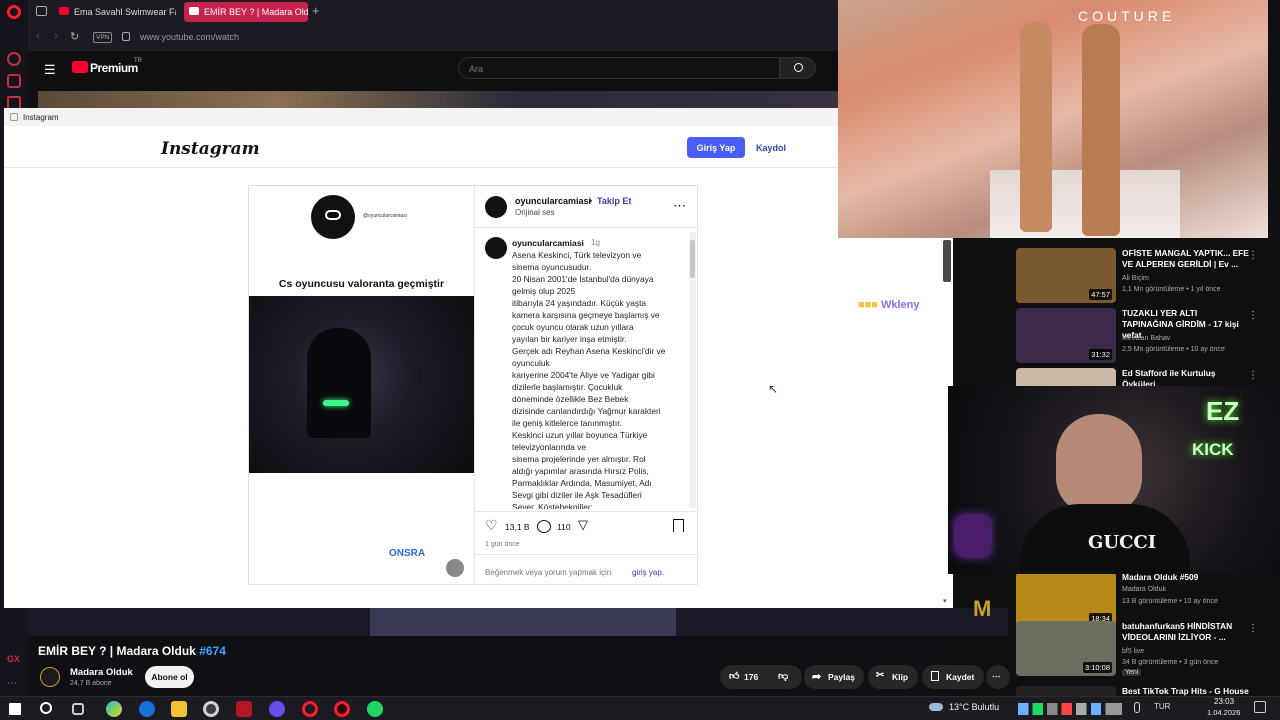 The height and width of the screenshot is (720, 1280). What do you see at coordinates (375, 709) in the screenshot?
I see `spotify-icon` at bounding box center [375, 709].